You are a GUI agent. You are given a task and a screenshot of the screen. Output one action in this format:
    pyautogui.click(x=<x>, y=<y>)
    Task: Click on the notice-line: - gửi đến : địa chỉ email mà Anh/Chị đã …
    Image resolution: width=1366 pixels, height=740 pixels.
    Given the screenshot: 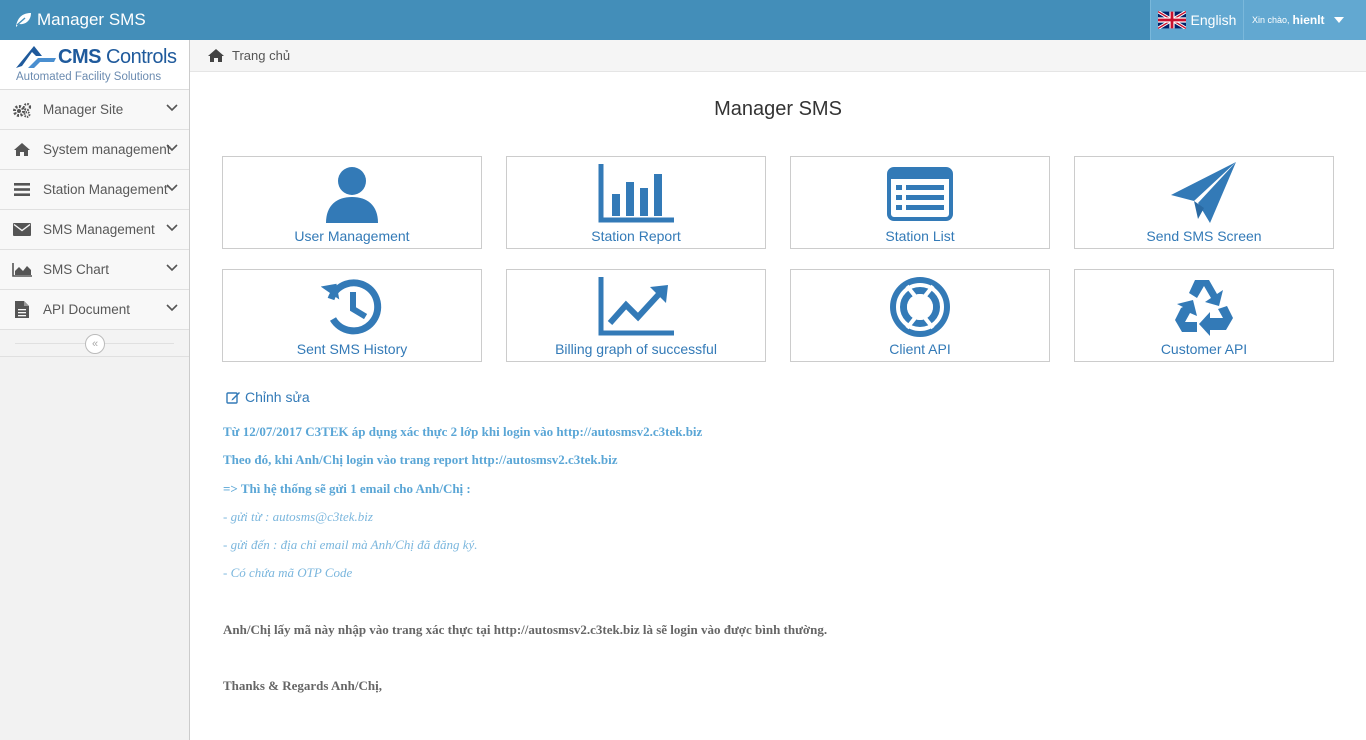 What is the action you would take?
    pyautogui.click(x=350, y=544)
    